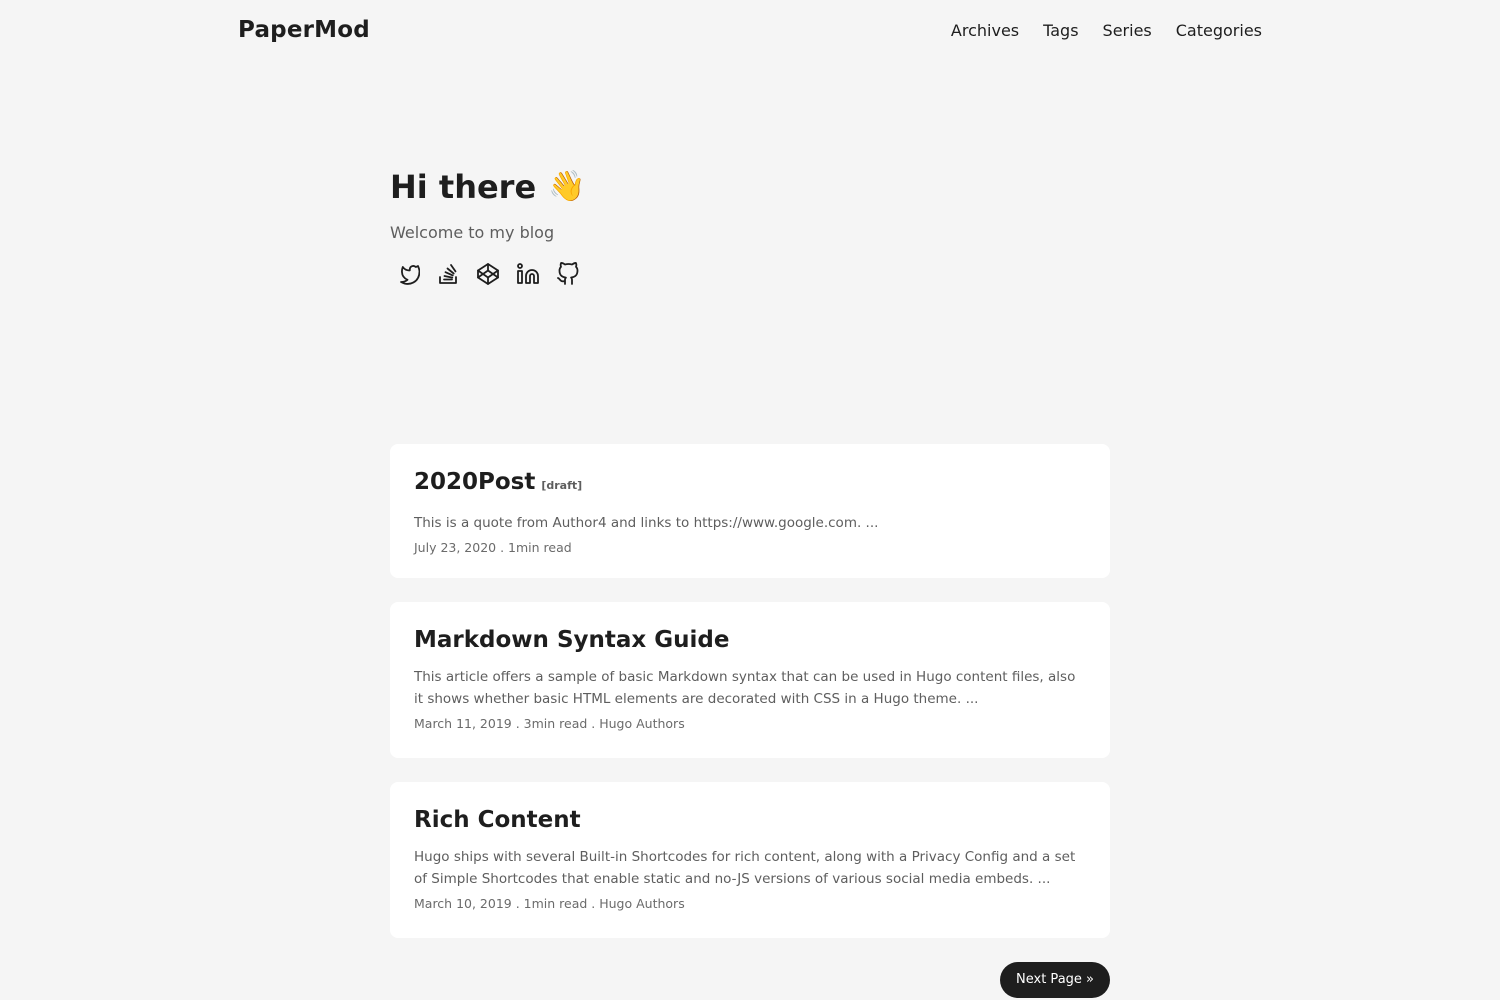 The height and width of the screenshot is (1000, 1500). What do you see at coordinates (472, 232) in the screenshot?
I see `home-subtitle: Welcome to my blog` at bounding box center [472, 232].